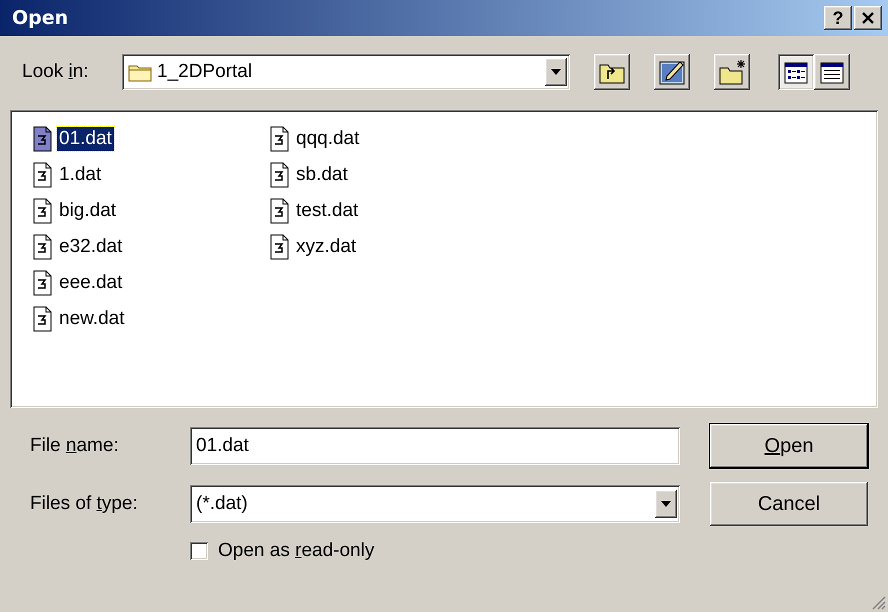  I want to click on file-item: big.dat, so click(87, 211).